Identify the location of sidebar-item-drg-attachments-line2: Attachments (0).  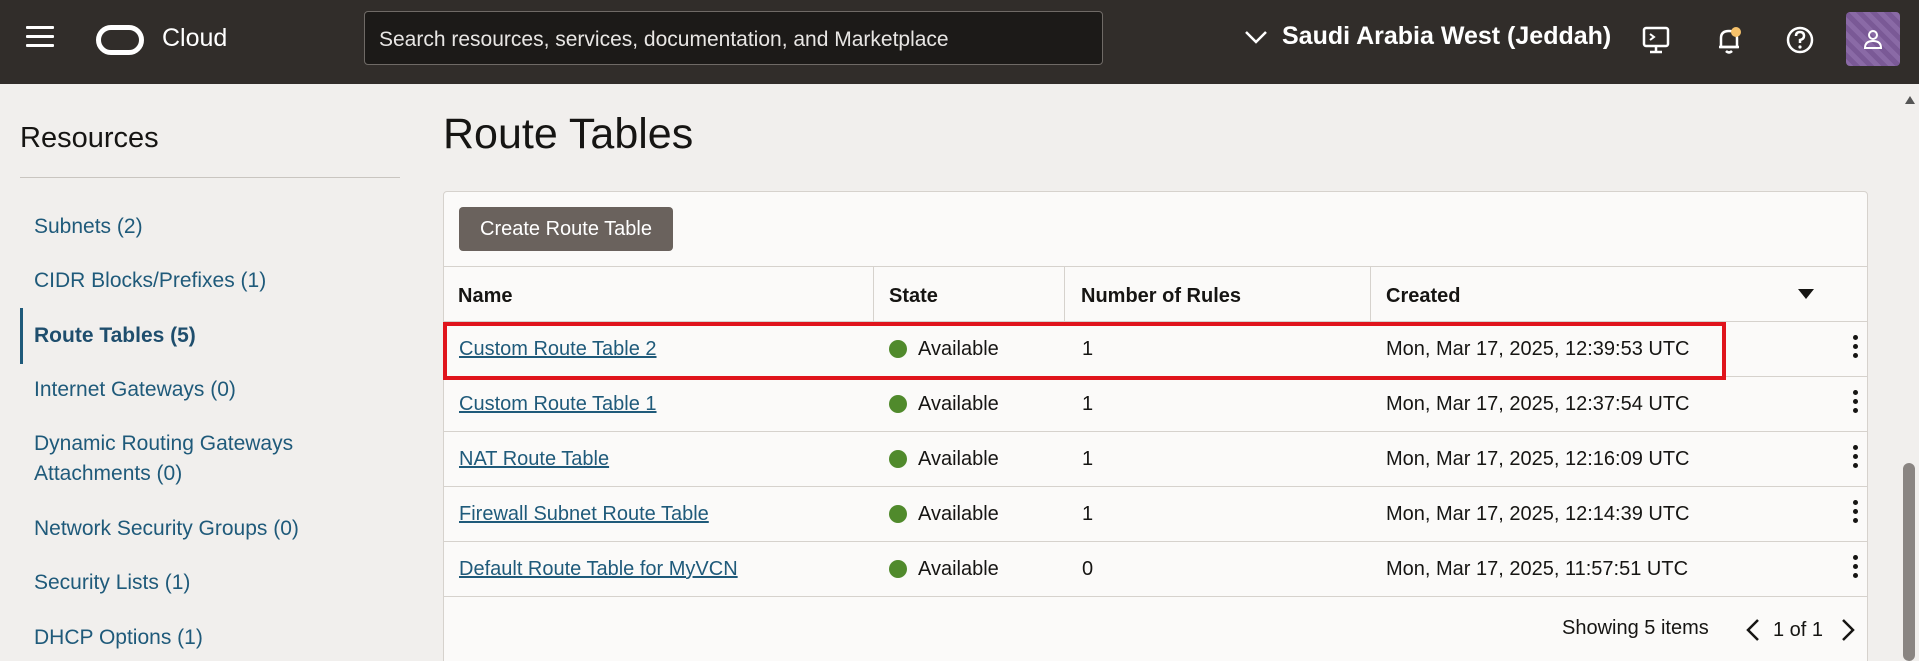
(108, 474).